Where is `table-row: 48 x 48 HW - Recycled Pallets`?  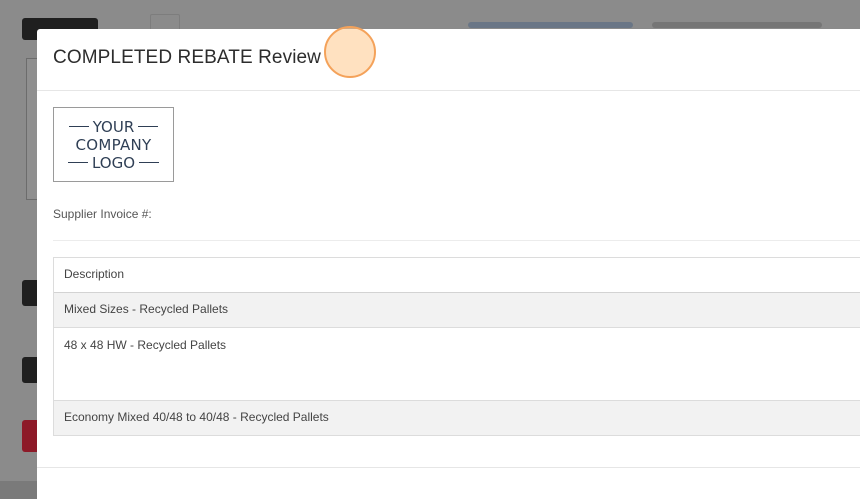 table-row: 48 x 48 HW - Recycled Pallets is located at coordinates (457, 364).